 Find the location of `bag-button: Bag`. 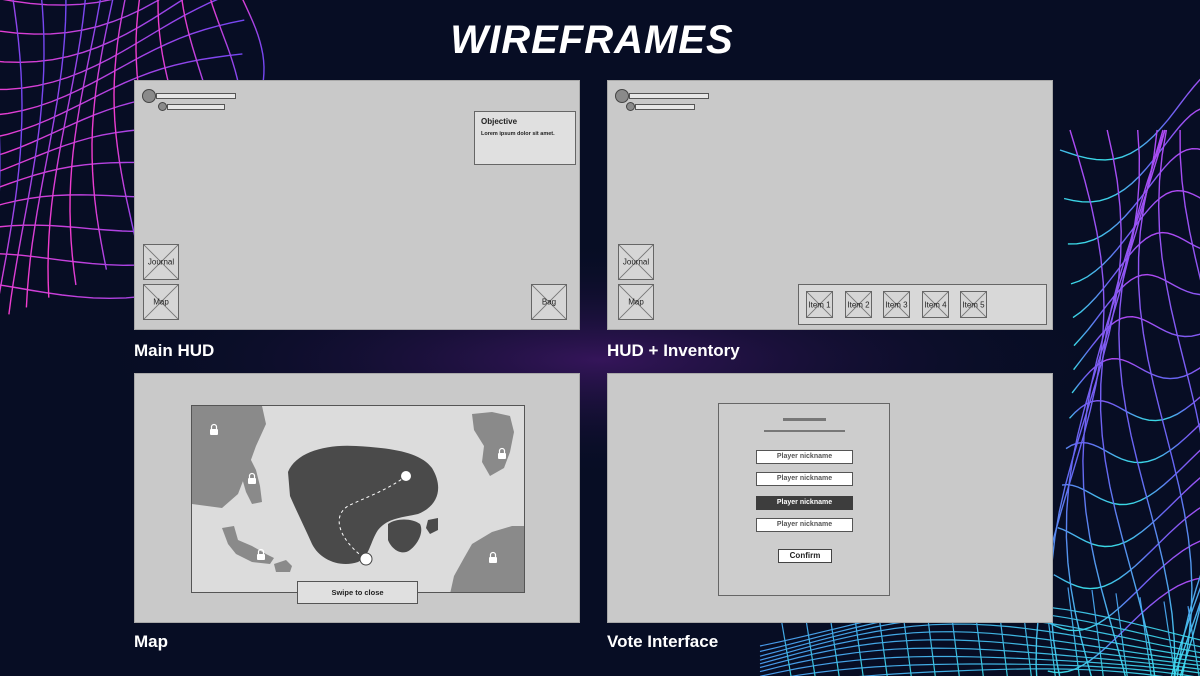

bag-button: Bag is located at coordinates (549, 302).